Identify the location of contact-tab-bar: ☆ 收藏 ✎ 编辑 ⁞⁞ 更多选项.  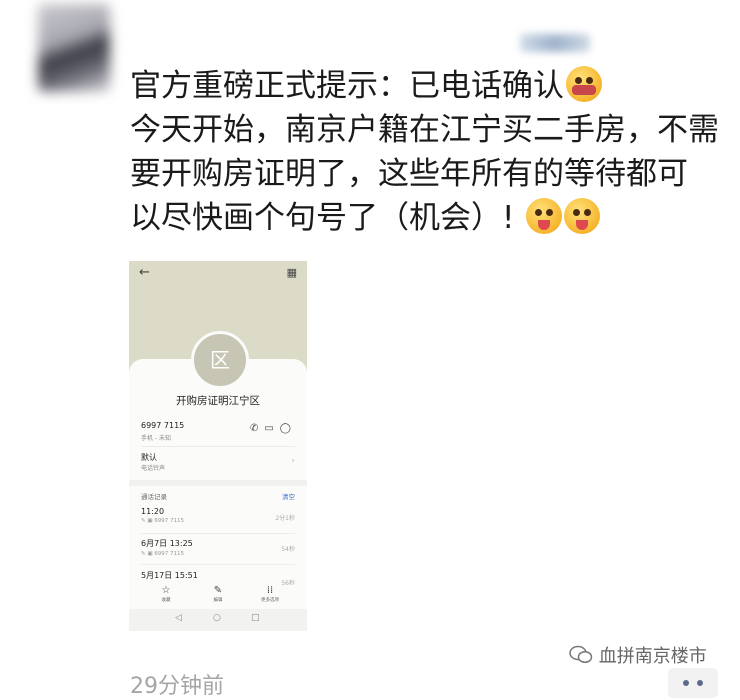
(218, 597).